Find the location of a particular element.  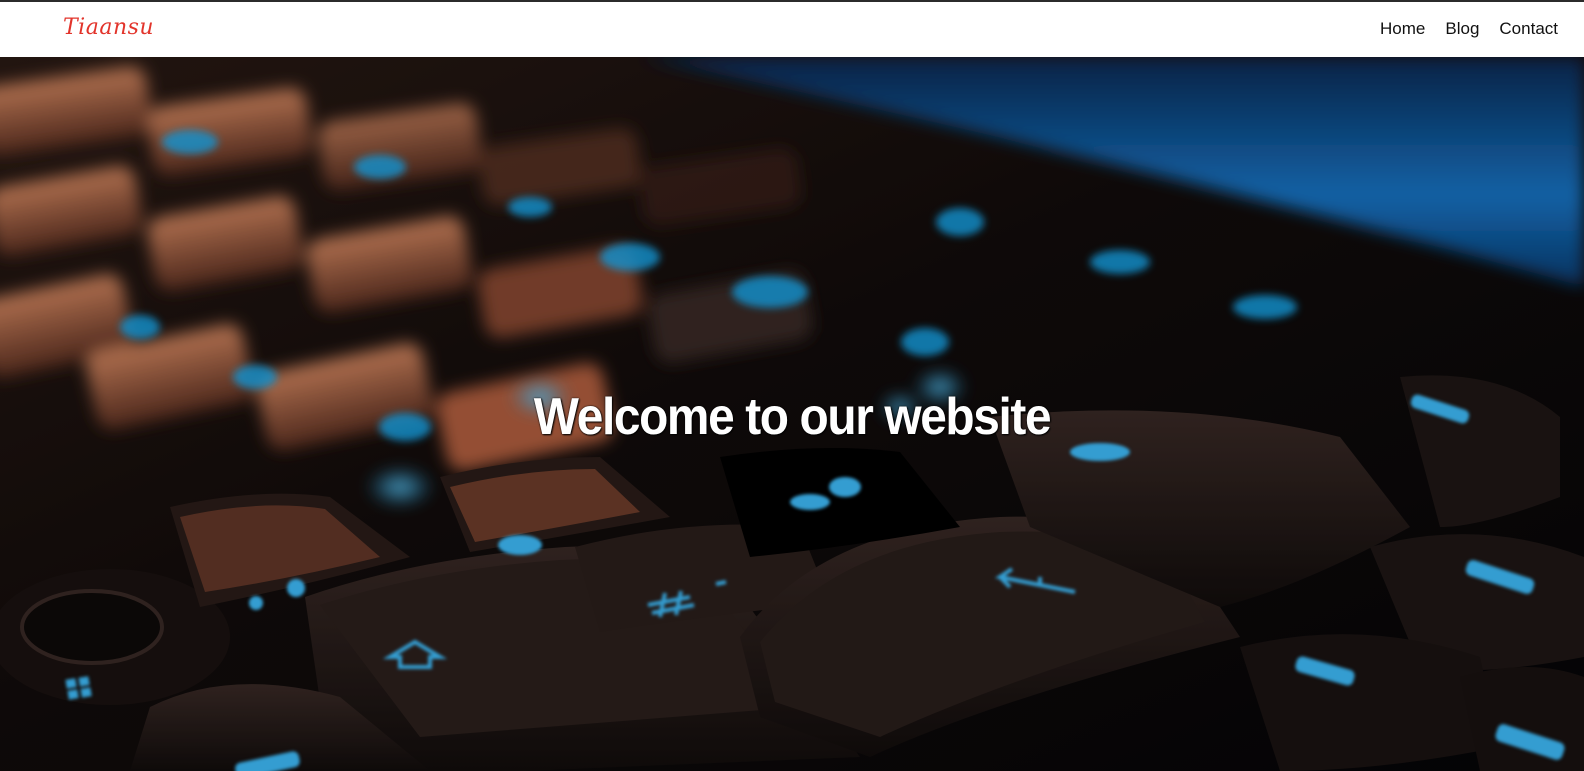

nav-link-contact: Contact is located at coordinates (1528, 29).